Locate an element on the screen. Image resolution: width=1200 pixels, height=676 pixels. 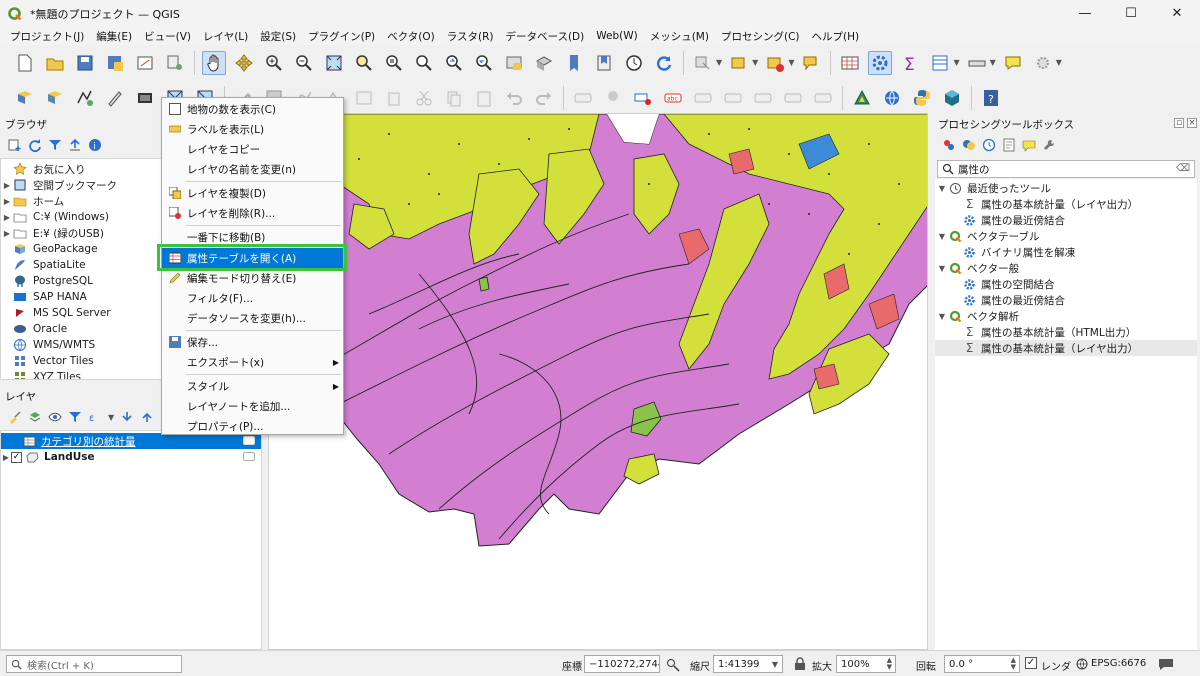
locator-search-input: 検索(Ctrl + K) is located at coordinates (94, 664).